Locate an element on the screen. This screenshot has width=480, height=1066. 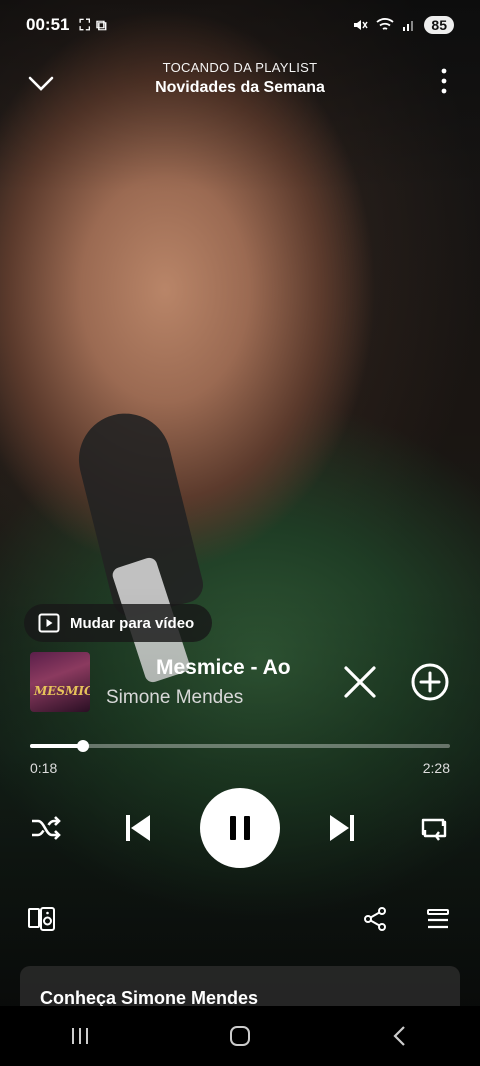
home-icon is located at coordinates (240, 1036).